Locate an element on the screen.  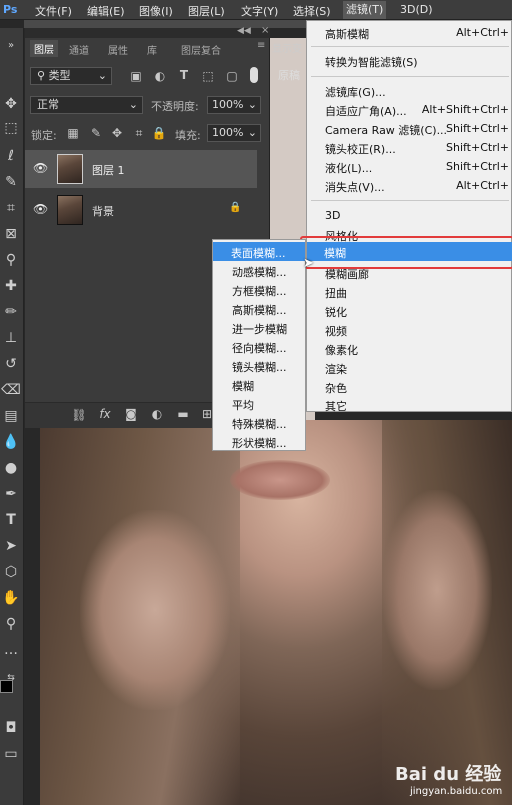
link-layers-icon: ⛓ is located at coordinates (79, 415).